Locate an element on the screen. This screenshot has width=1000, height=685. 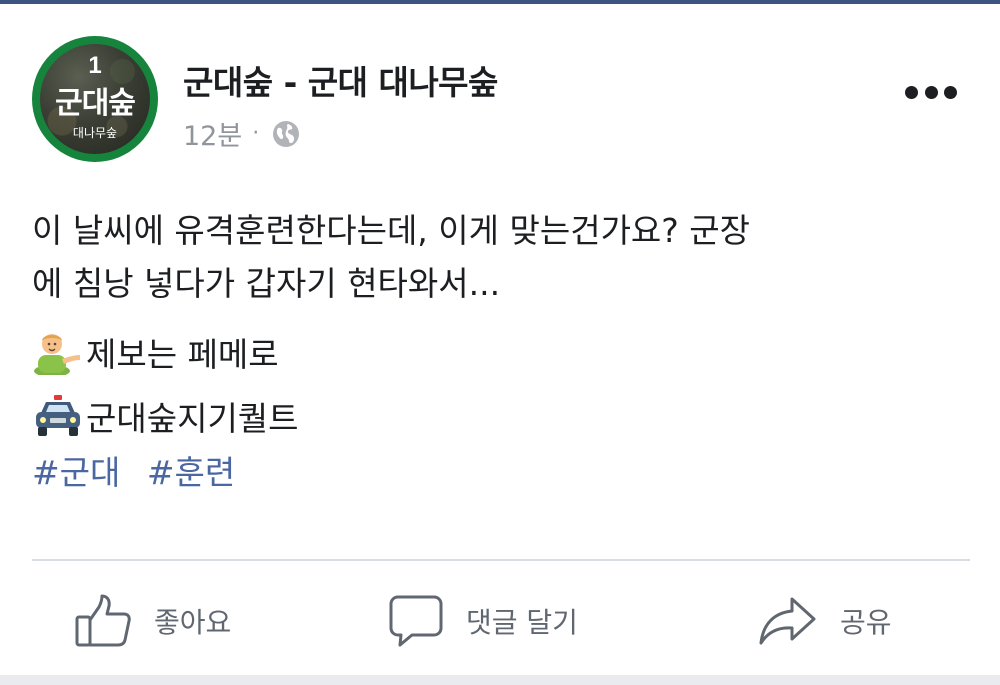
avatar-name: 군대숲 is located at coordinates (95, 103).